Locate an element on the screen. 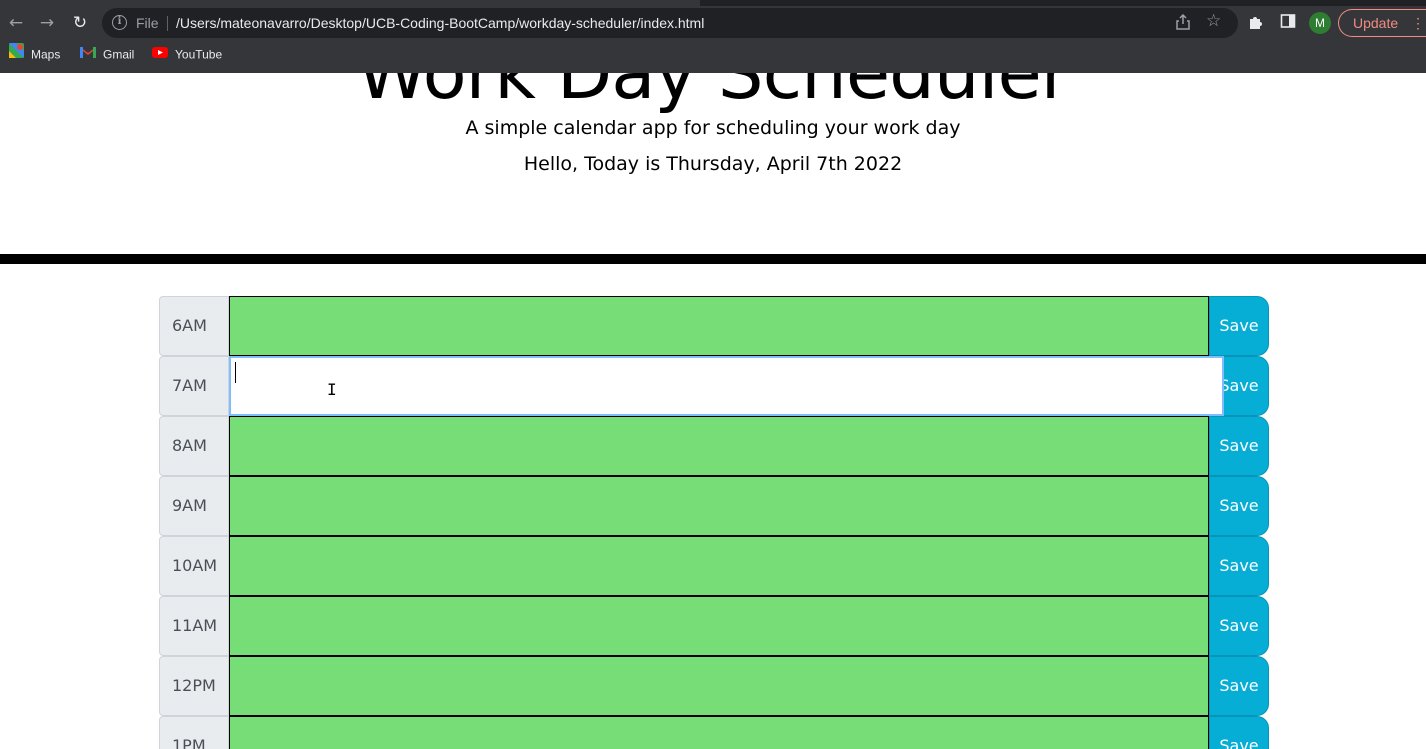 The height and width of the screenshot is (749, 1426). time-block-row: 11AM Save is located at coordinates (714, 626).